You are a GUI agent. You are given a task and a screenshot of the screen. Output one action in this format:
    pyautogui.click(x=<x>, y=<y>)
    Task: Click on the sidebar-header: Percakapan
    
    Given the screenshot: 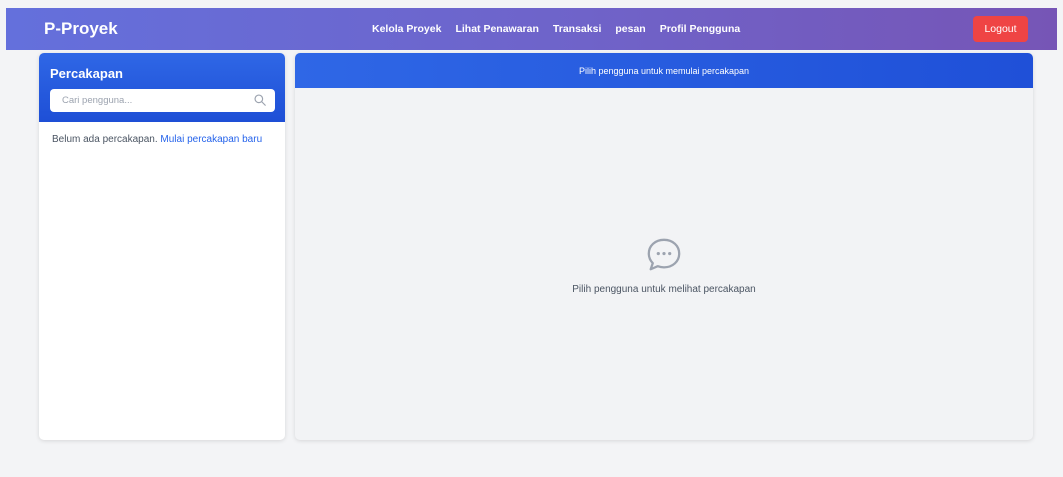 What is the action you would take?
    pyautogui.click(x=162, y=87)
    